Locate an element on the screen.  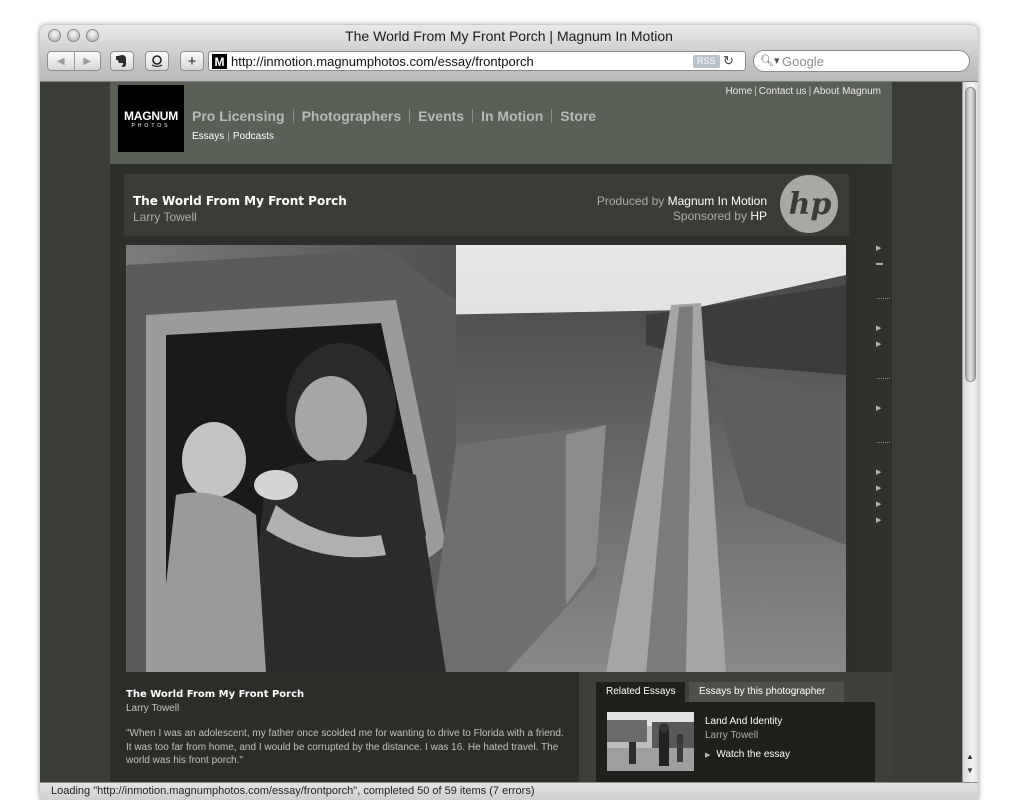
search-placeholder: Google is located at coordinates (803, 61).